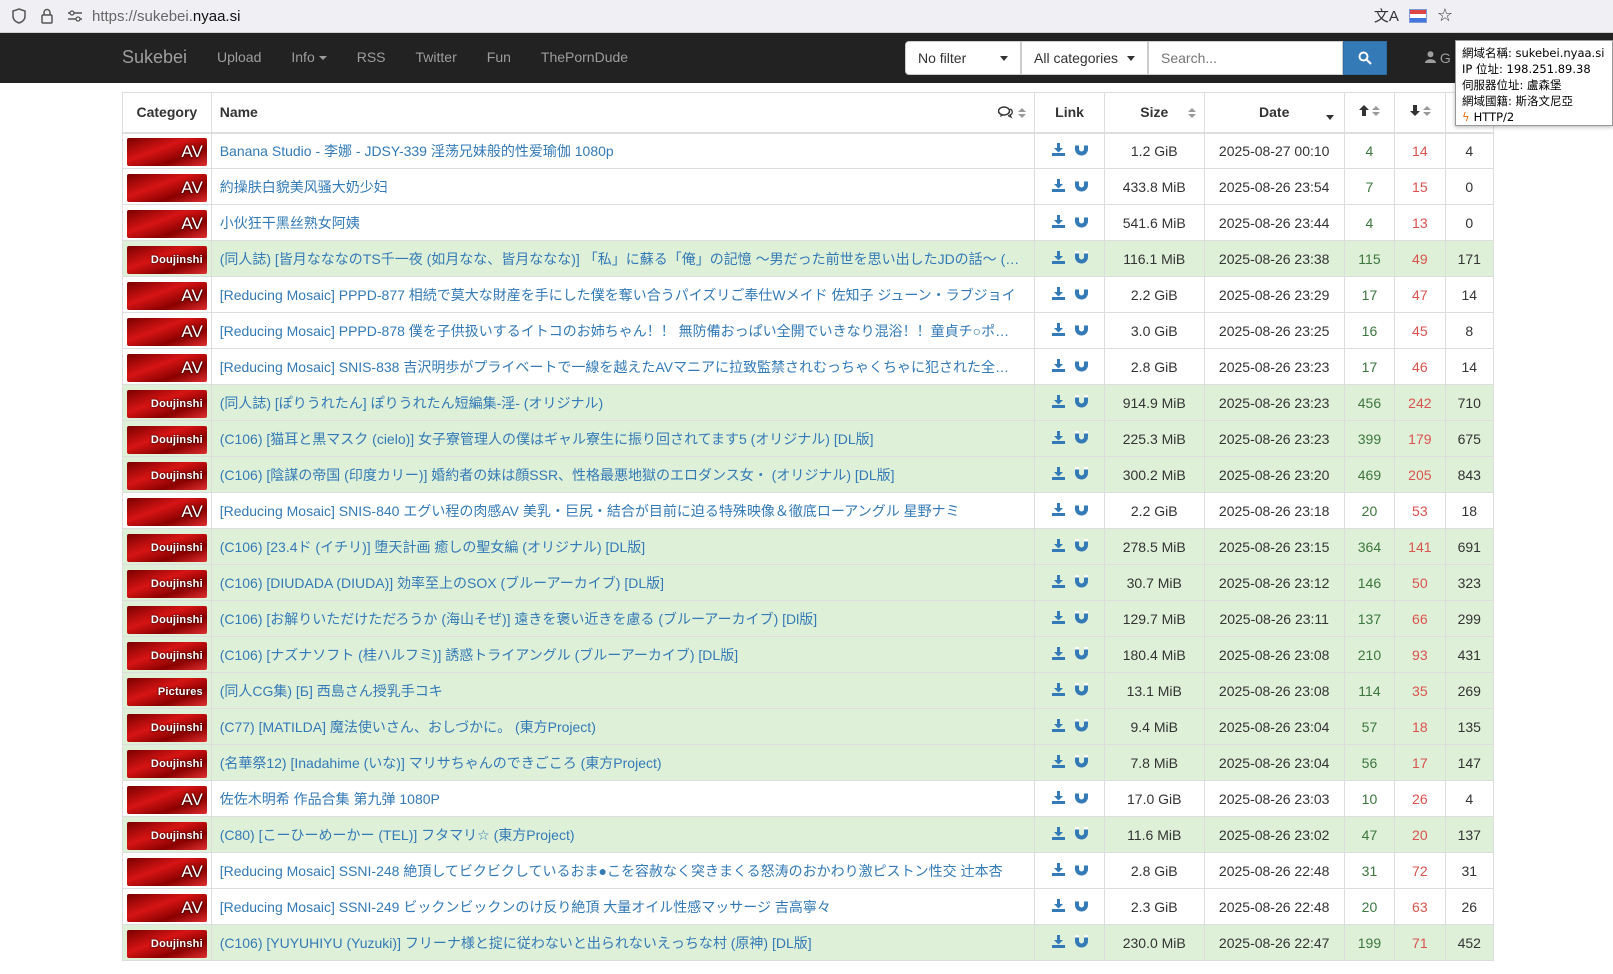 This screenshot has width=1613, height=974. Describe the element at coordinates (623, 113) in the screenshot. I see `header-name: Name` at that location.